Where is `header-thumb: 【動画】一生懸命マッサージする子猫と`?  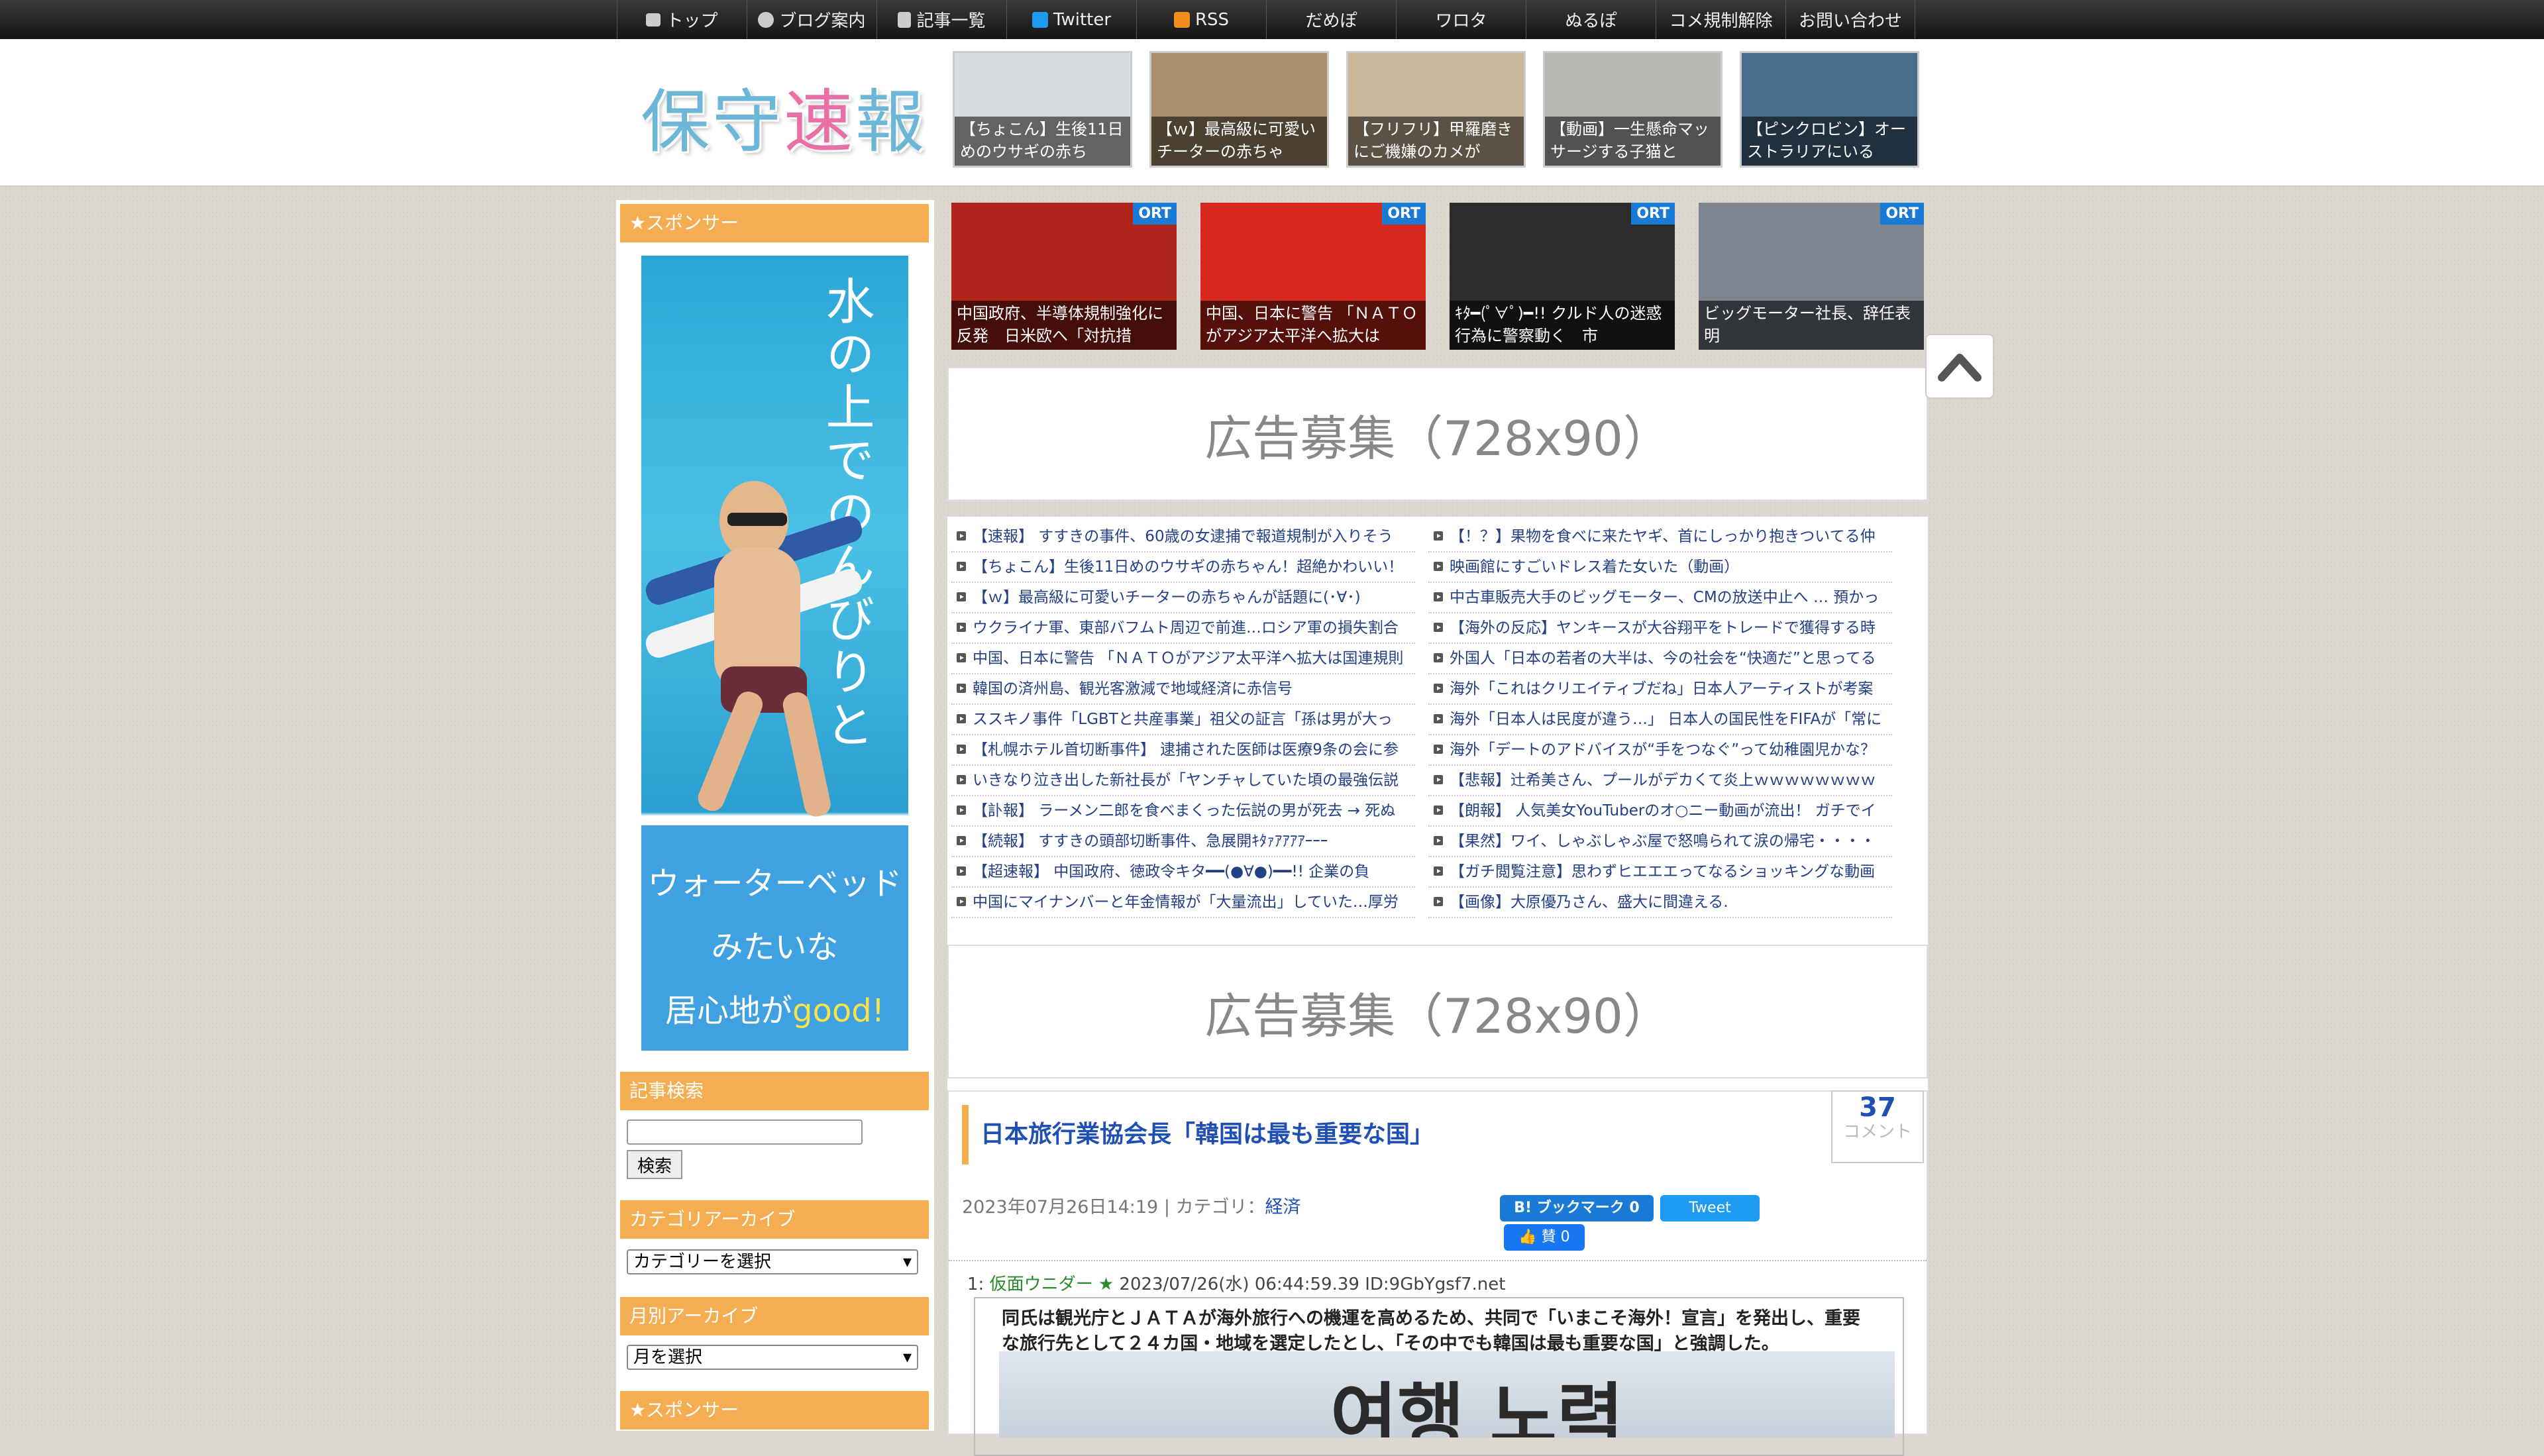 header-thumb: 【動画】一生懸命マッサージする子猫と is located at coordinates (1632, 109).